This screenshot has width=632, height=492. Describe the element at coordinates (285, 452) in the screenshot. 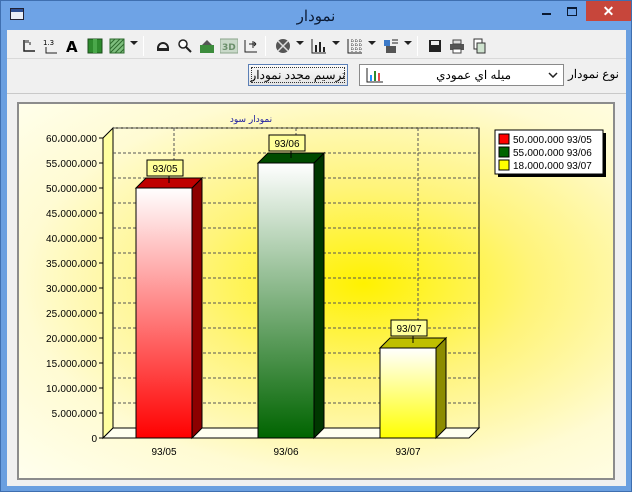

I see `x-tick-label: 93/06` at that location.